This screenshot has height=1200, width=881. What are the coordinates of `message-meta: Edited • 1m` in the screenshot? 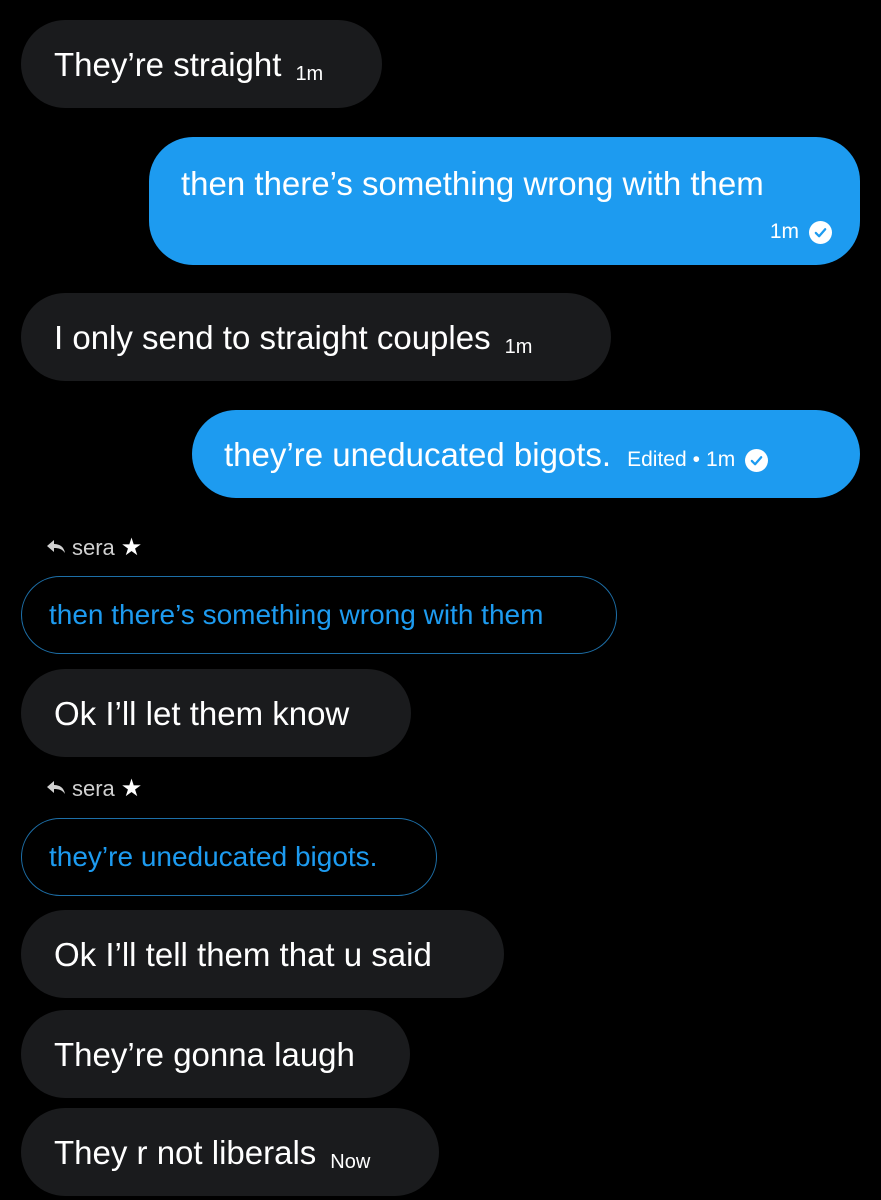 It's located at (698, 460).